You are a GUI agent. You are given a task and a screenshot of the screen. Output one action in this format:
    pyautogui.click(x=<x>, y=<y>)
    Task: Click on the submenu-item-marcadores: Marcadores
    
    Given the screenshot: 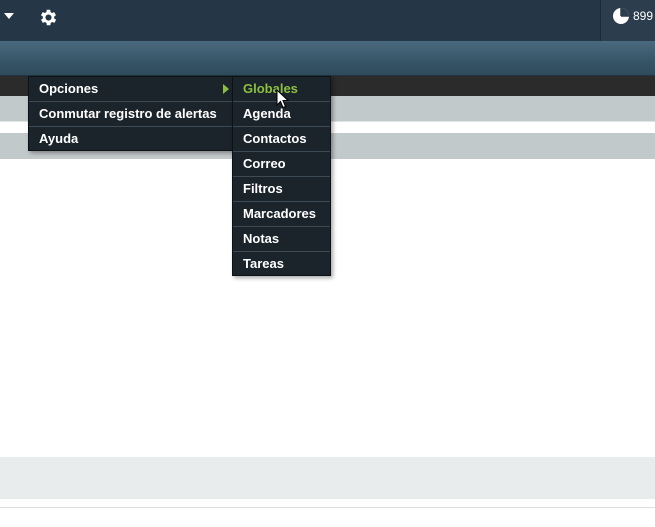 What is the action you would take?
    pyautogui.click(x=281, y=214)
    